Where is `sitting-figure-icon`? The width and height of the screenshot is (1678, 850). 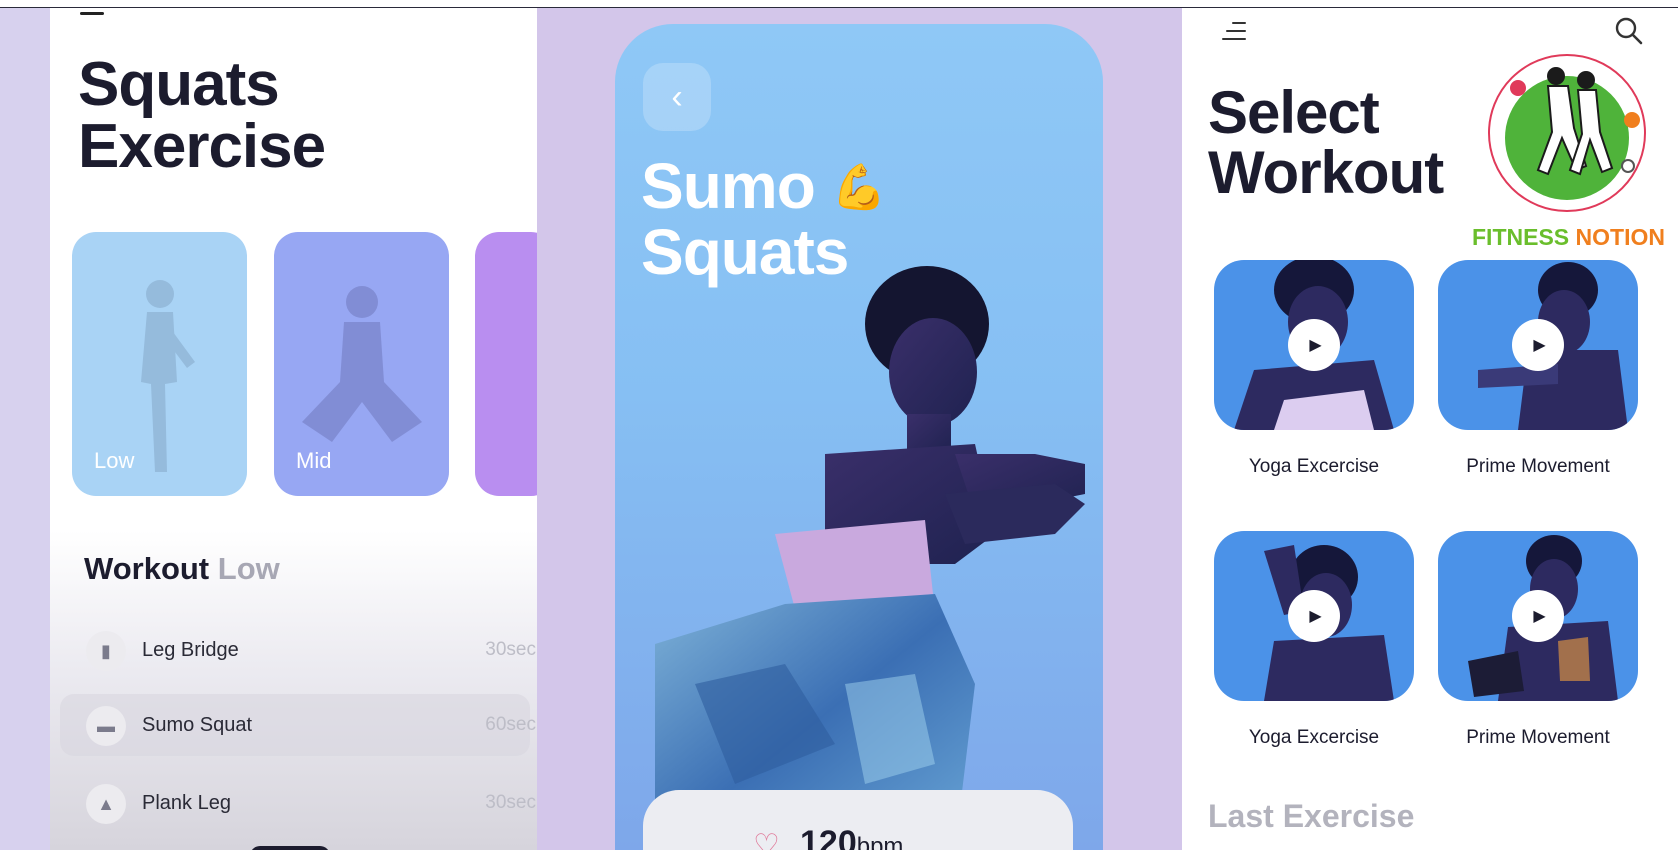
sitting-figure-icon is located at coordinates (361, 364).